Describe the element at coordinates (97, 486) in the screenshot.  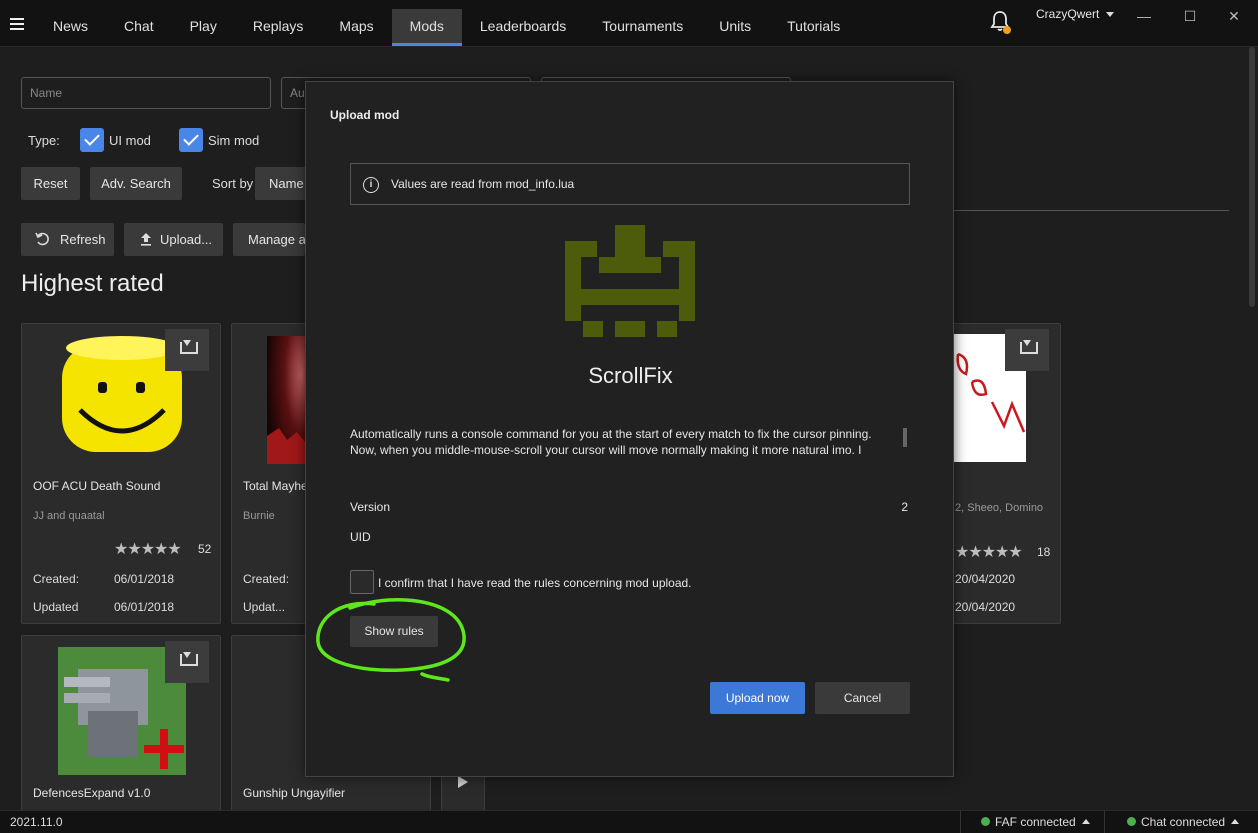
I see `card-title: OOF ACU Death Sound` at that location.